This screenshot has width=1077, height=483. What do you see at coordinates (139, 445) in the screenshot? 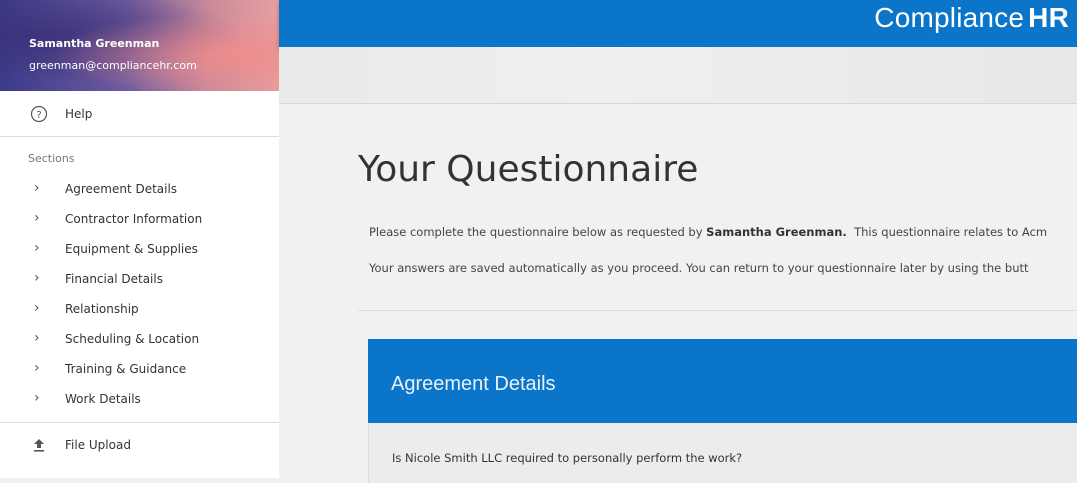
I see `file-upload-link: File Upload` at bounding box center [139, 445].